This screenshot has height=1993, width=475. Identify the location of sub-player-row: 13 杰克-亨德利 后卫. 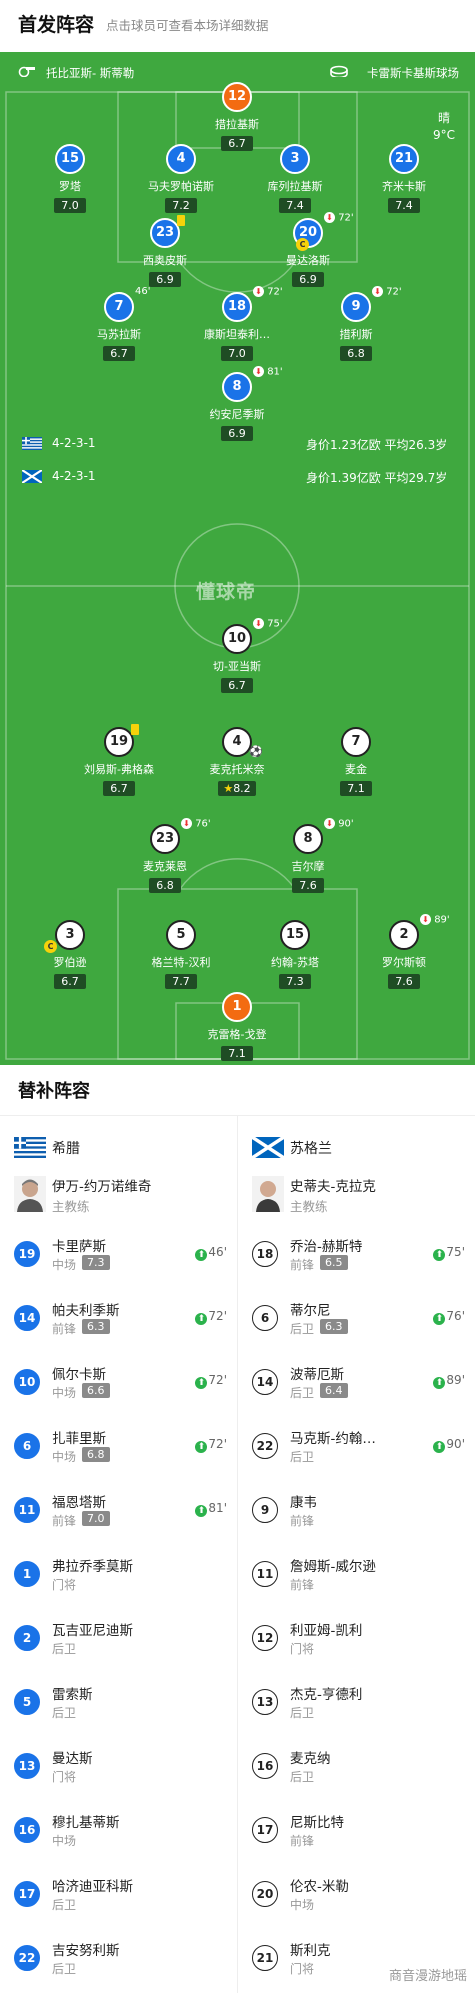
(356, 1715).